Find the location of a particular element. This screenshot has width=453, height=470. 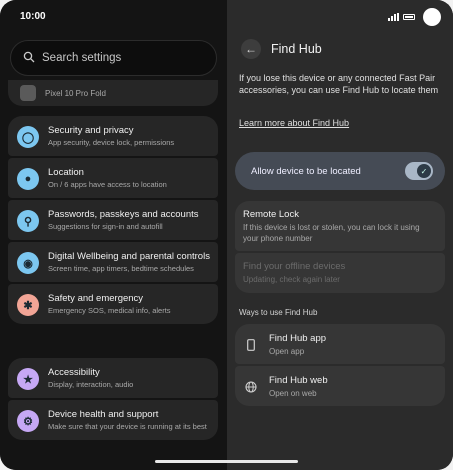

clock: 10:00 is located at coordinates (33, 16).